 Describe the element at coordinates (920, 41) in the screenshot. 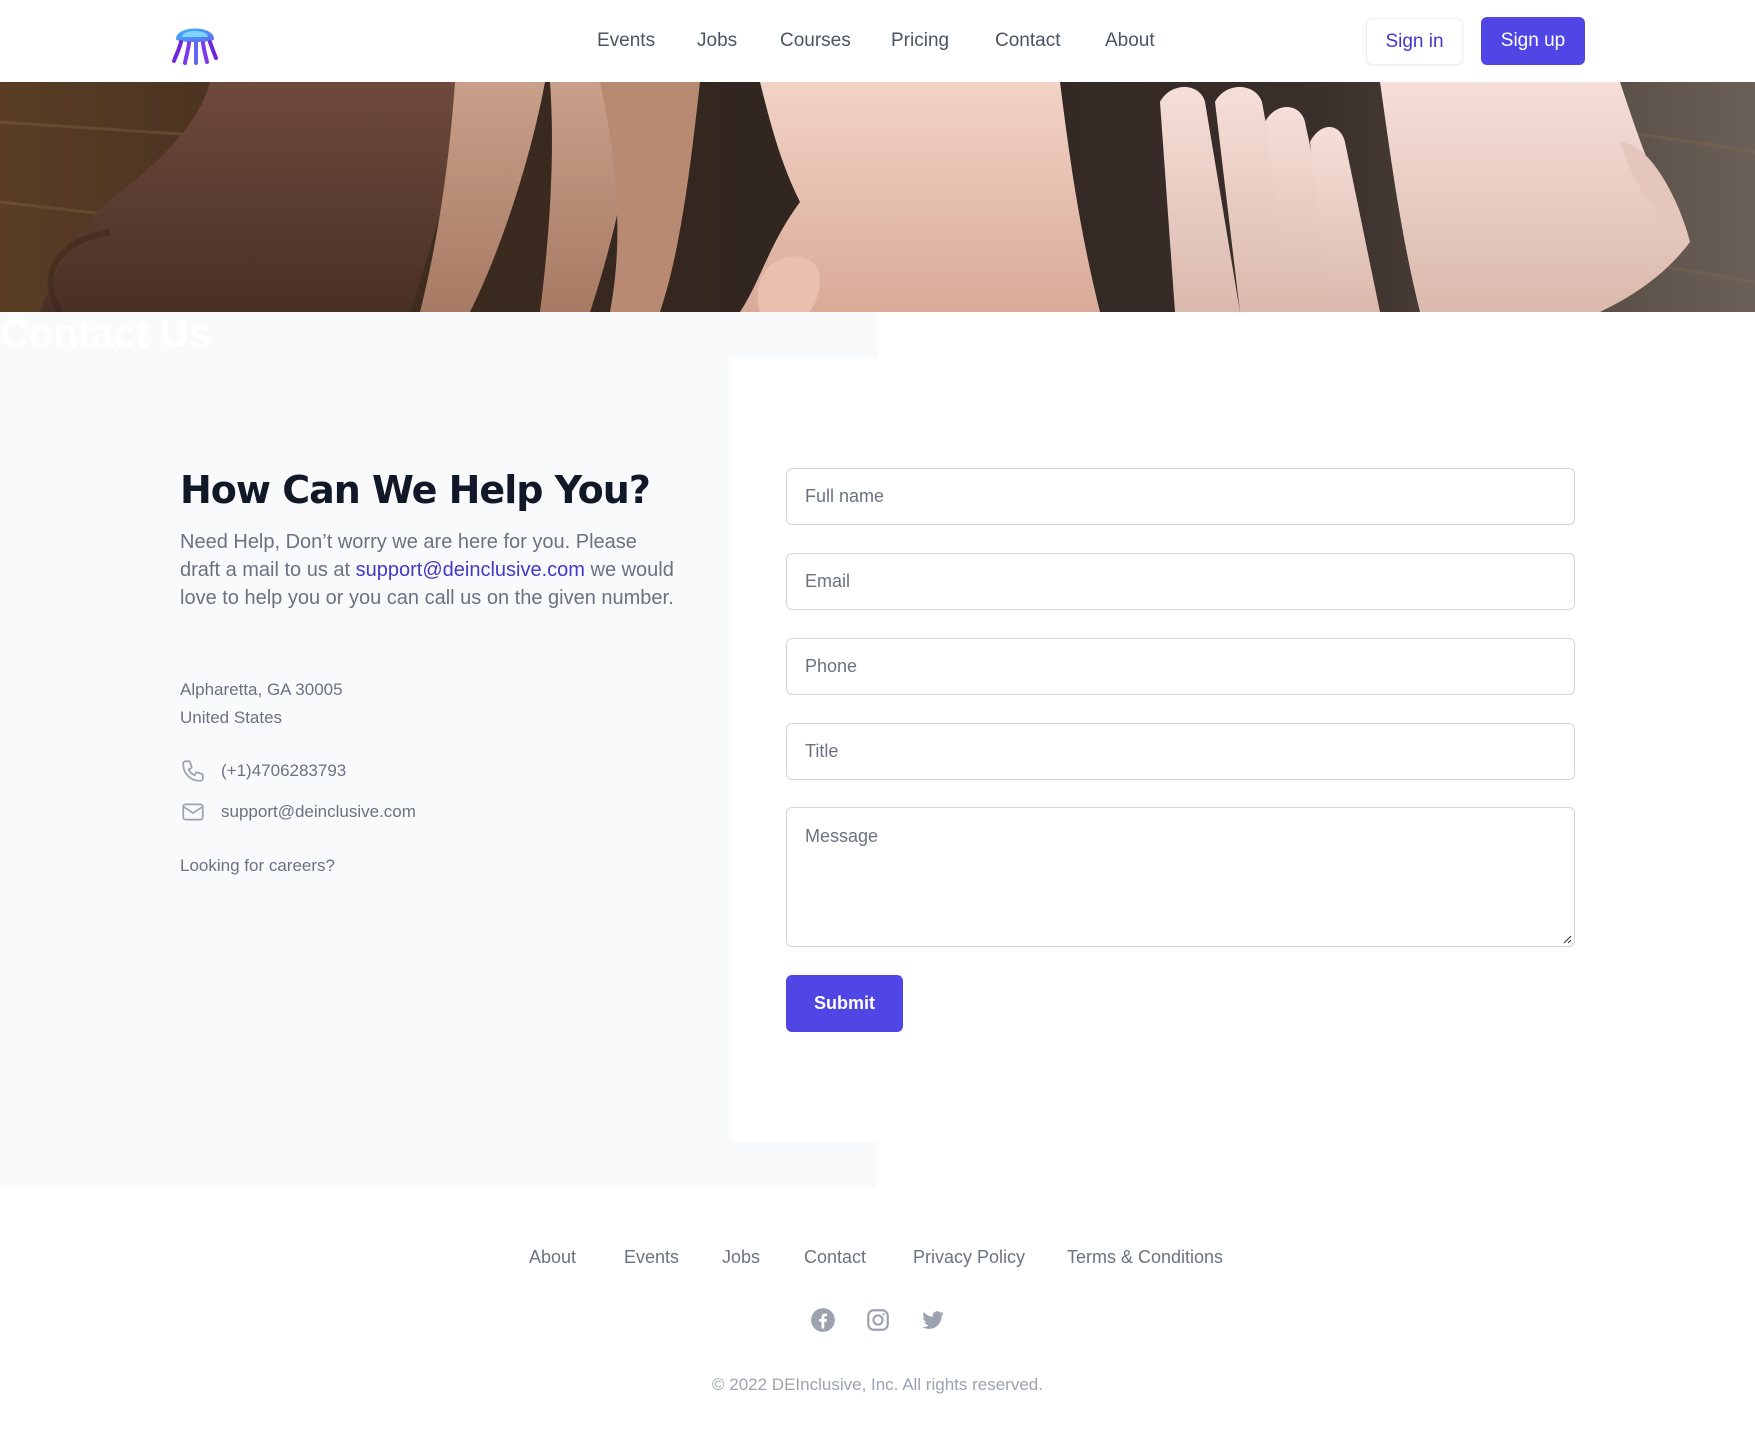

I see `nav-pricing: Pricing` at that location.